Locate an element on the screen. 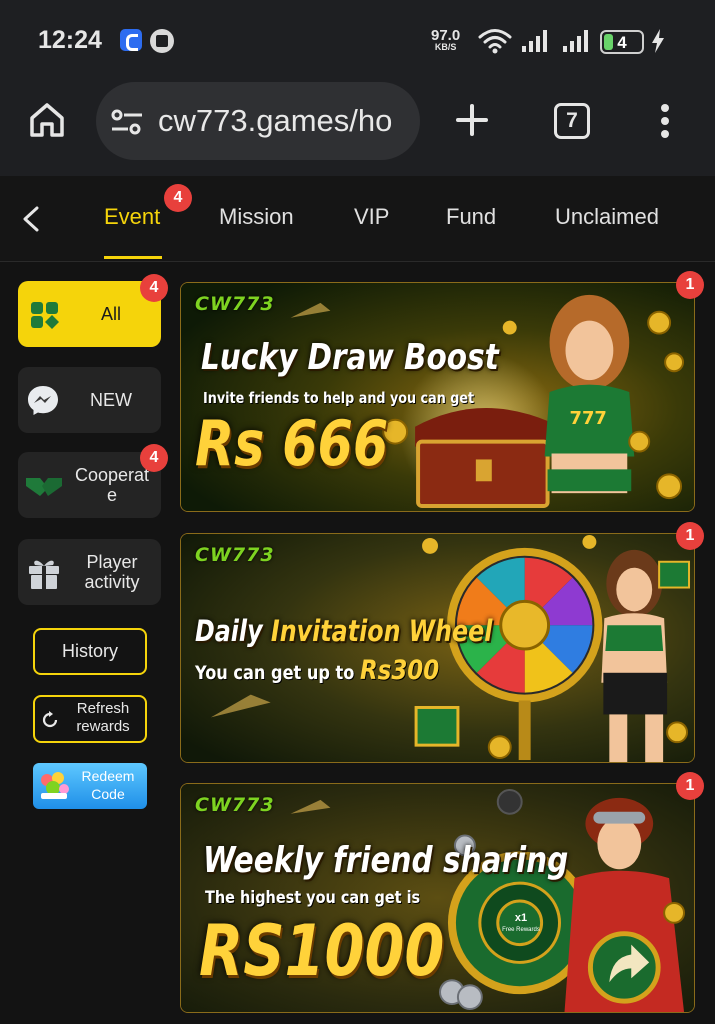  banner-subtitle: Invite friends to help and you can get is located at coordinates (339, 398).